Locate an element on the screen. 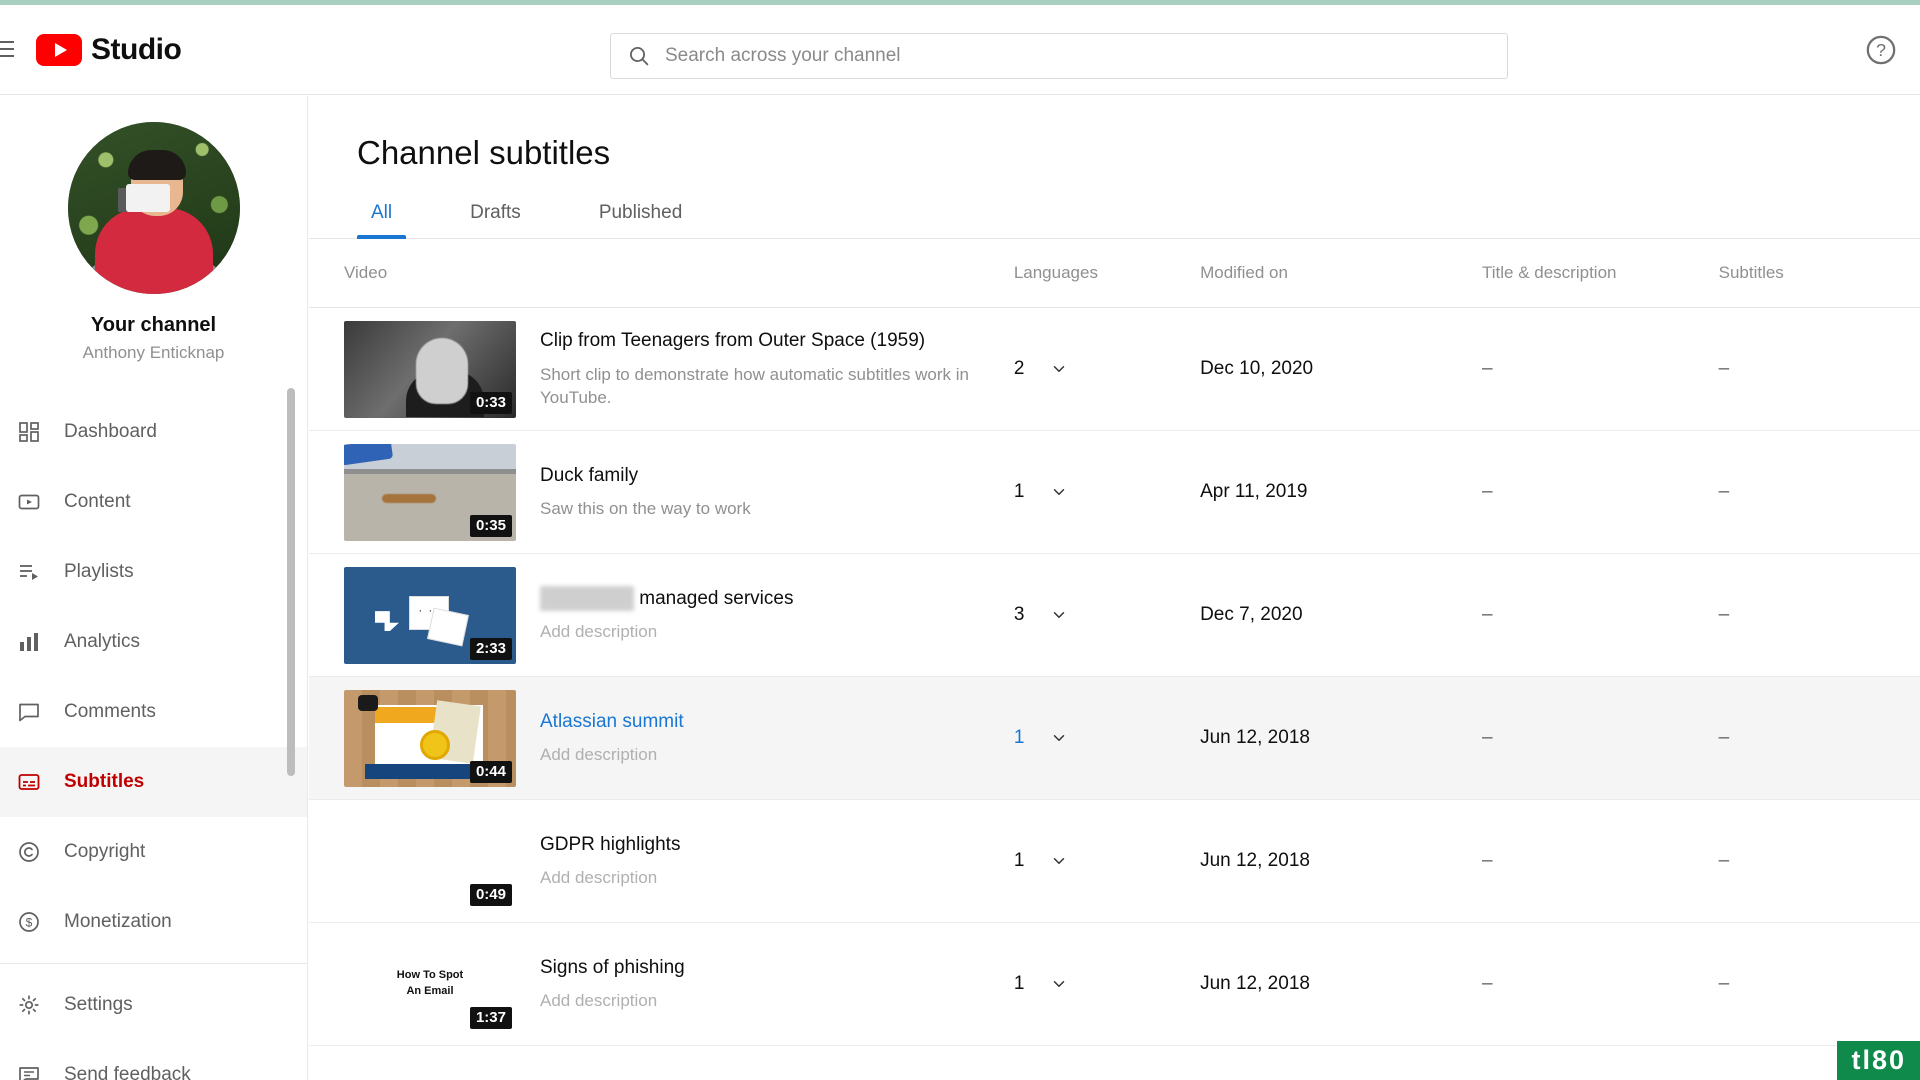  playlist-icon is located at coordinates (29, 572).